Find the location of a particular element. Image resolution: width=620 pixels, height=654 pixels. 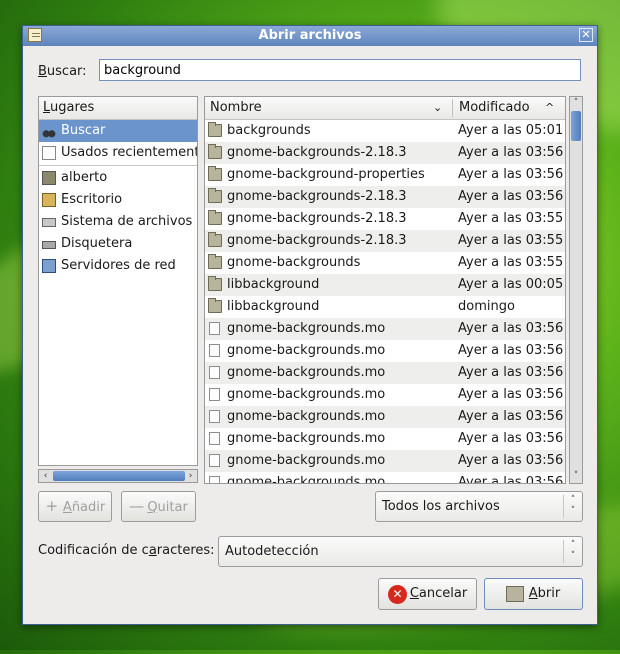

file-filter-dropdown: Todos los archivos ˄ ˅ is located at coordinates (479, 506).